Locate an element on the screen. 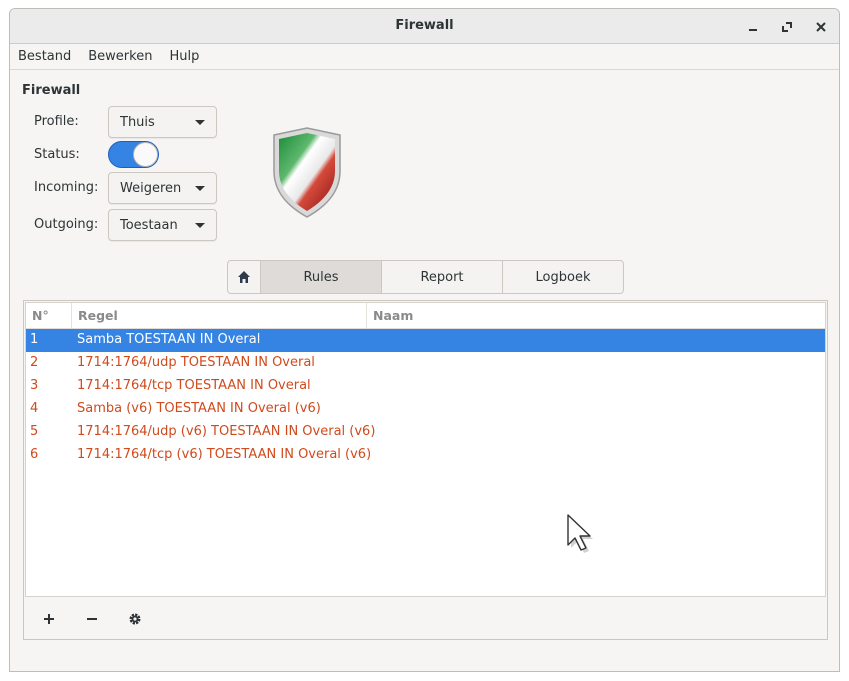  title-bar: Firewall is located at coordinates (424, 26).